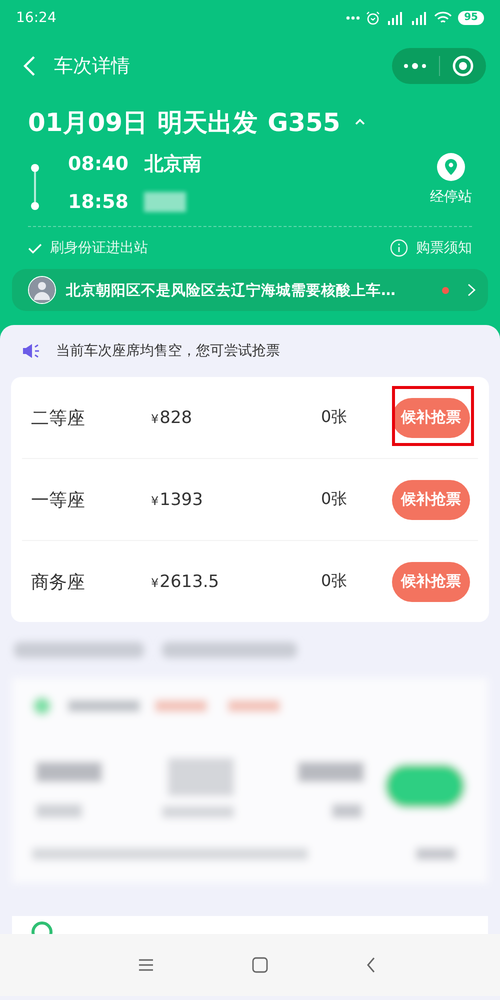 Image resolution: width=500 pixels, height=1000 pixels. What do you see at coordinates (172, 418) in the screenshot?
I see `seat-price: ¥828` at bounding box center [172, 418].